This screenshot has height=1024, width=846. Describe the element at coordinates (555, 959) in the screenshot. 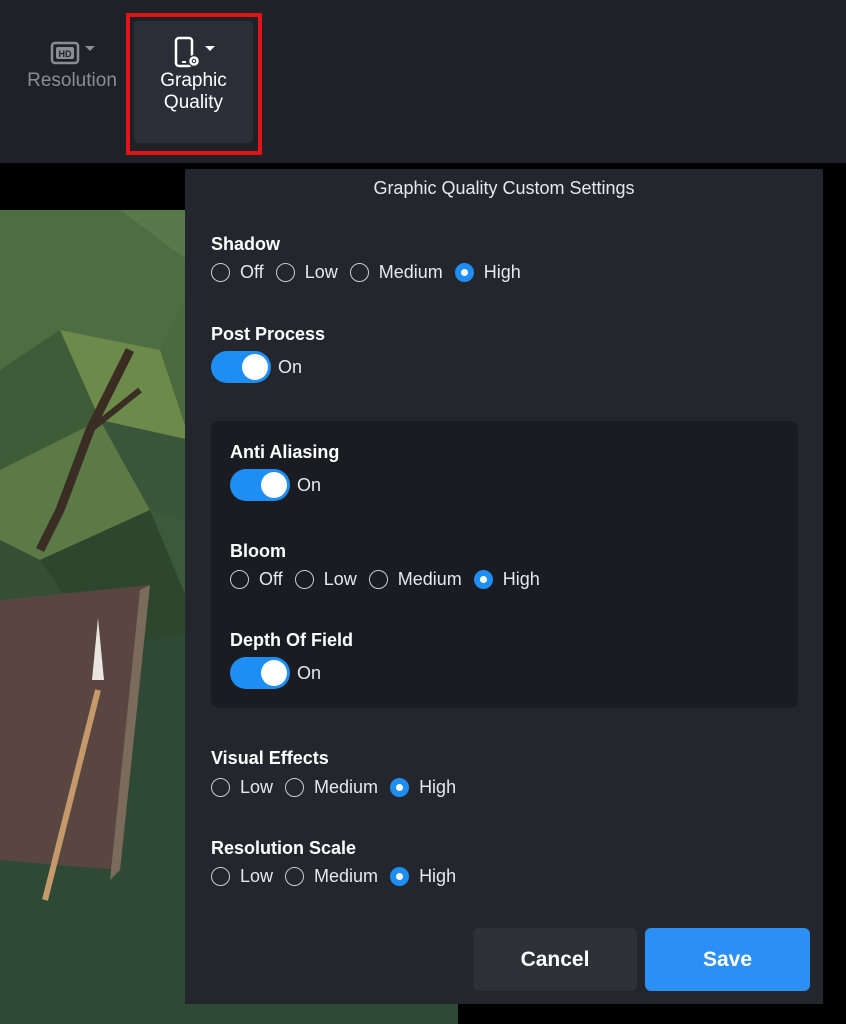

I see `cancel-button: Cancel` at that location.